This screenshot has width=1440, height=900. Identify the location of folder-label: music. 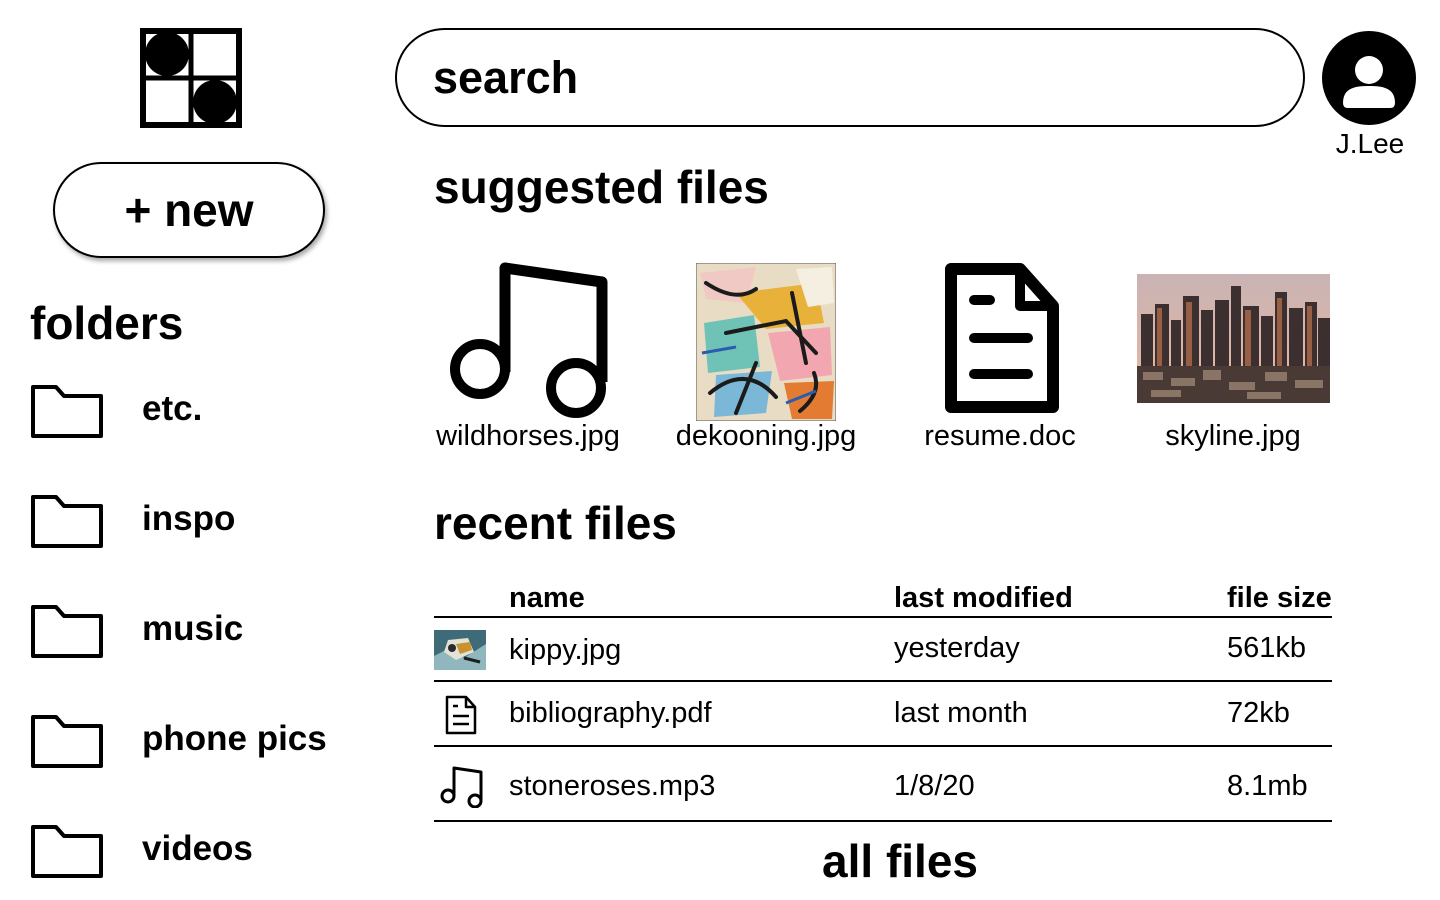
(193, 628).